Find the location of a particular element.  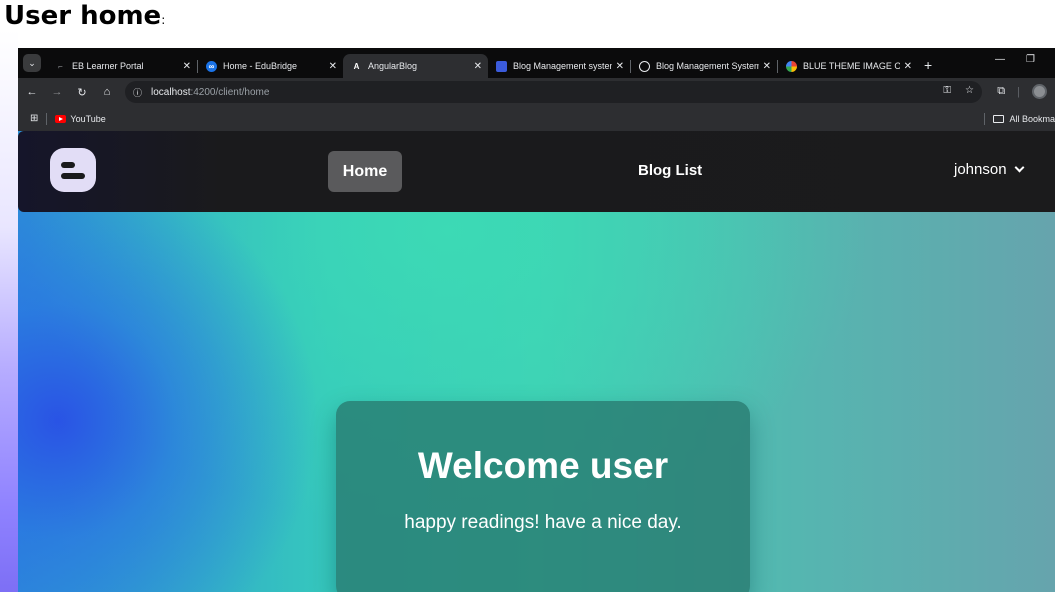

youtube-icon is located at coordinates (61, 118).